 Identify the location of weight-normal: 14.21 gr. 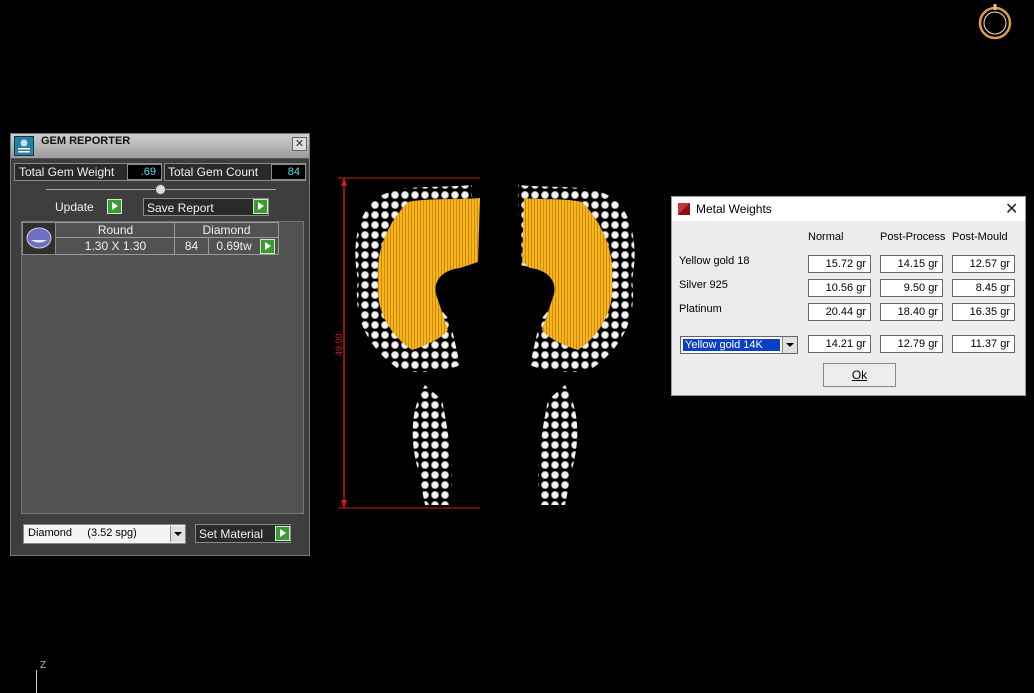
(839, 344).